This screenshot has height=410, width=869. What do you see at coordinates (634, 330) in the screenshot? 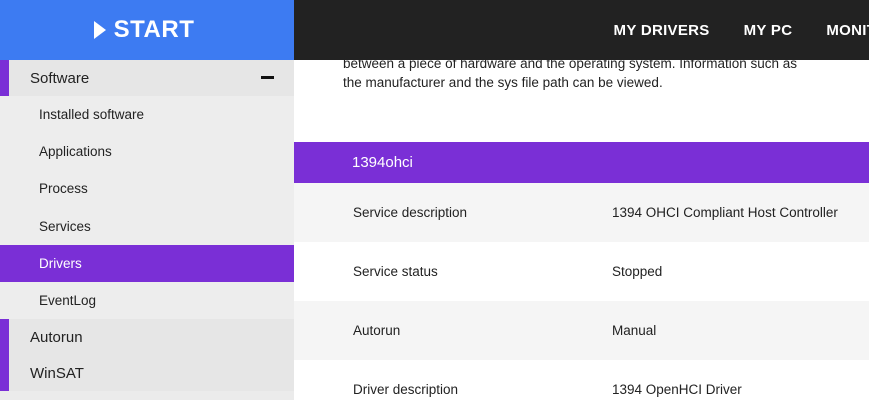
I see `row-value: Manual` at bounding box center [634, 330].